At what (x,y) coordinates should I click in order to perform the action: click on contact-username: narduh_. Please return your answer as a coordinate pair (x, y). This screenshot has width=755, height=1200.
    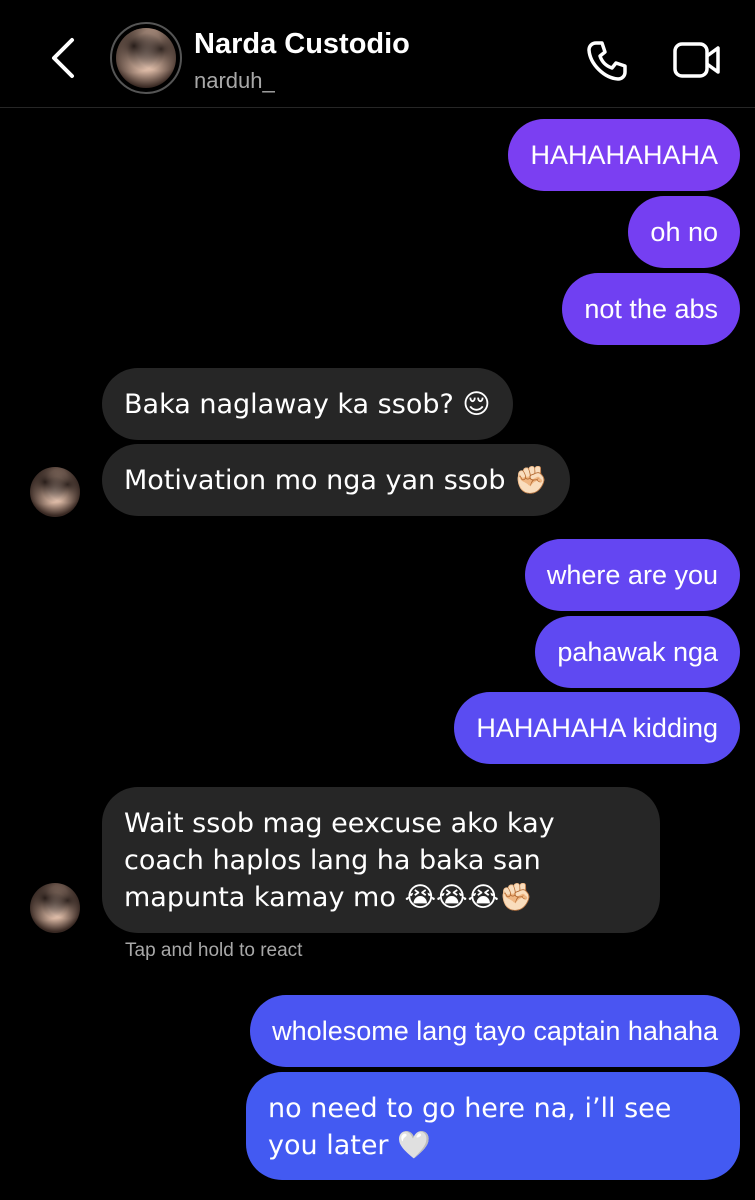
    Looking at the image, I should click on (234, 80).